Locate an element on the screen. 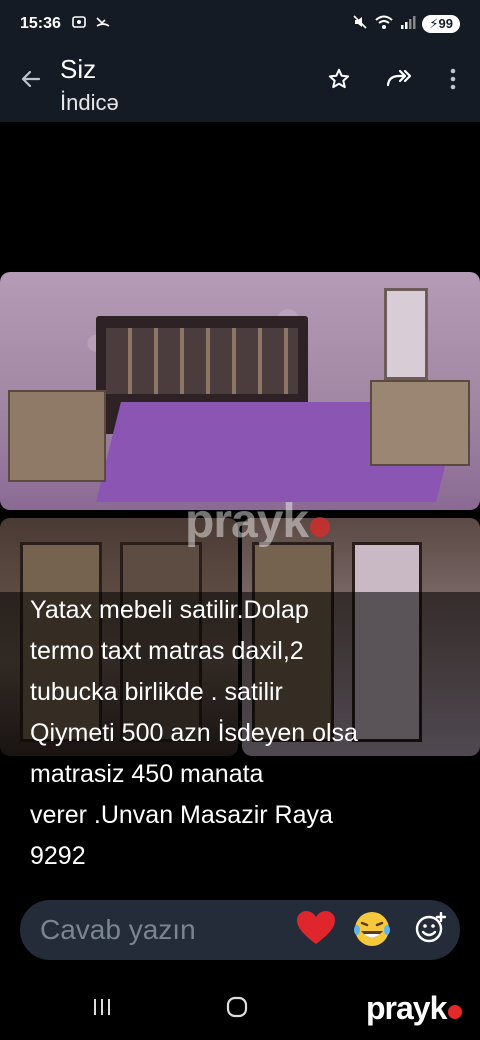  system-nav-bar: prayk is located at coordinates (240, 1010).